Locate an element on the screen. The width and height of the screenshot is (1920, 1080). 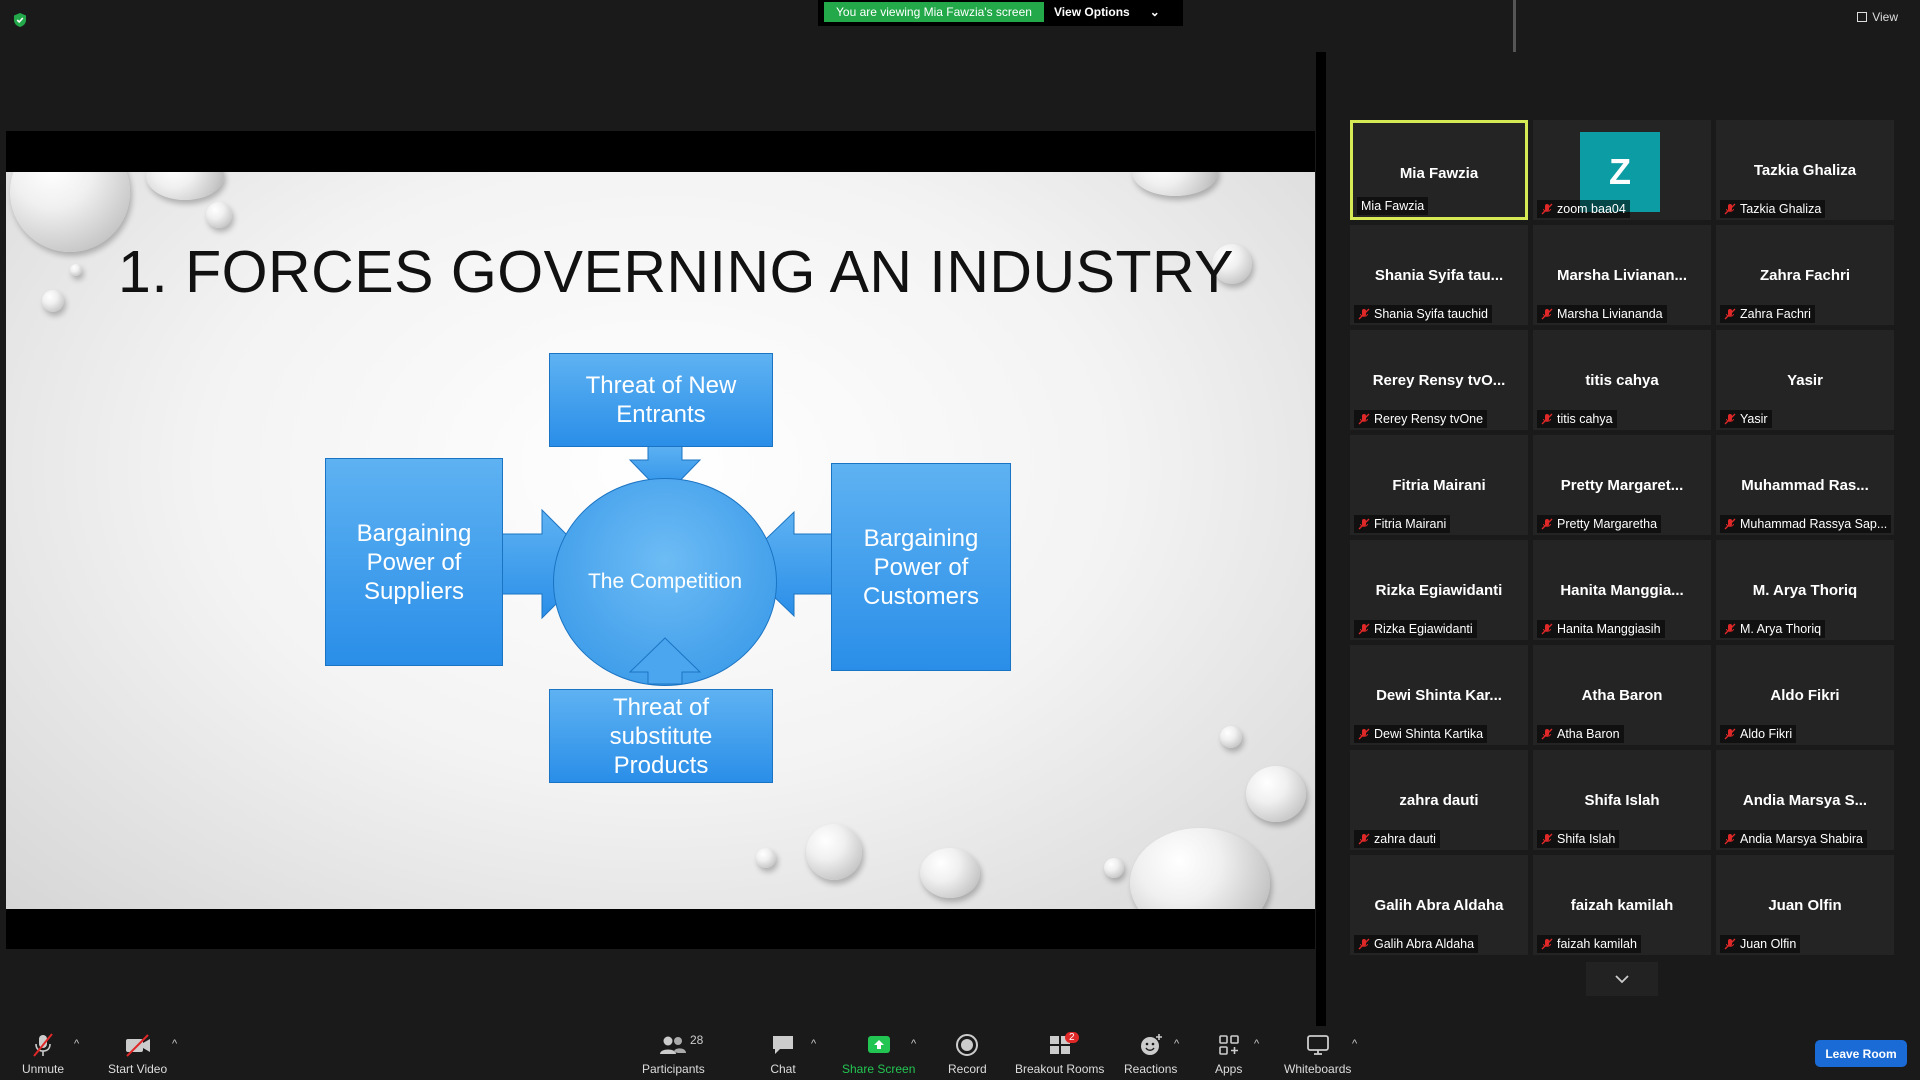
participant-tile: Andia Marsya S... Andia Marsya Shabira is located at coordinates (1805, 800).